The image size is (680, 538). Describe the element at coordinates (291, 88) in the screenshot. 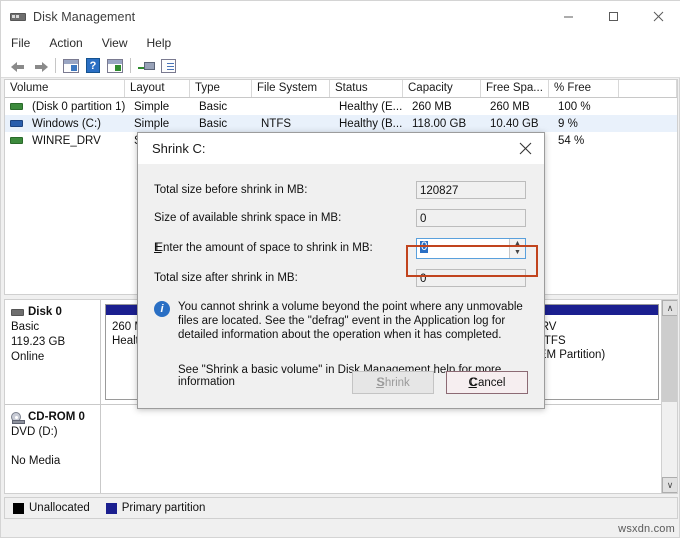

I see `column-header-file-system: File System` at that location.